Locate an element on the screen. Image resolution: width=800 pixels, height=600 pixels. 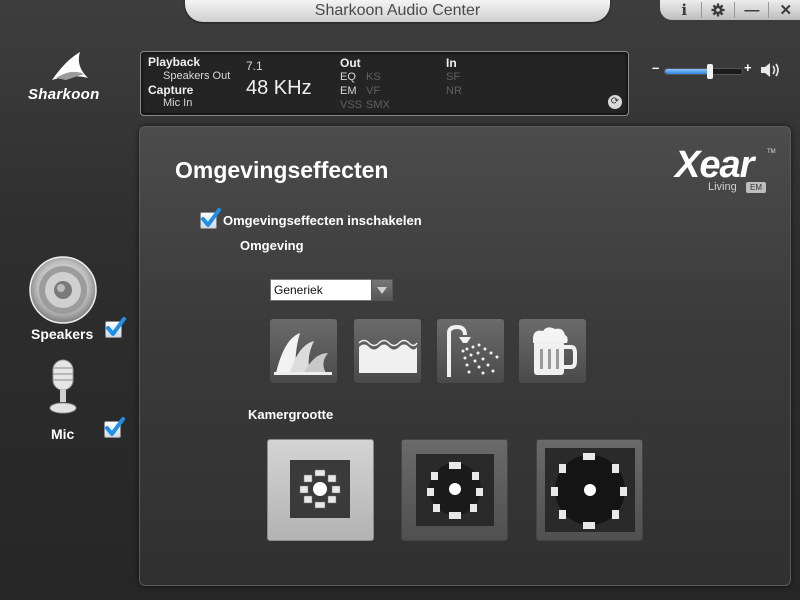
playback-device: Speakers Out is located at coordinates (197, 76).